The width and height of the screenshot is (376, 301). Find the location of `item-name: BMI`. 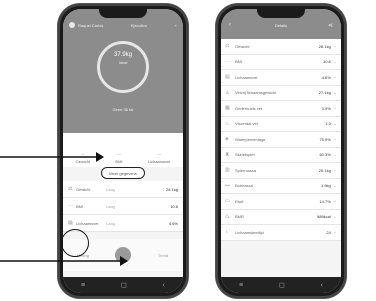

item-name: BMI is located at coordinates (239, 62).